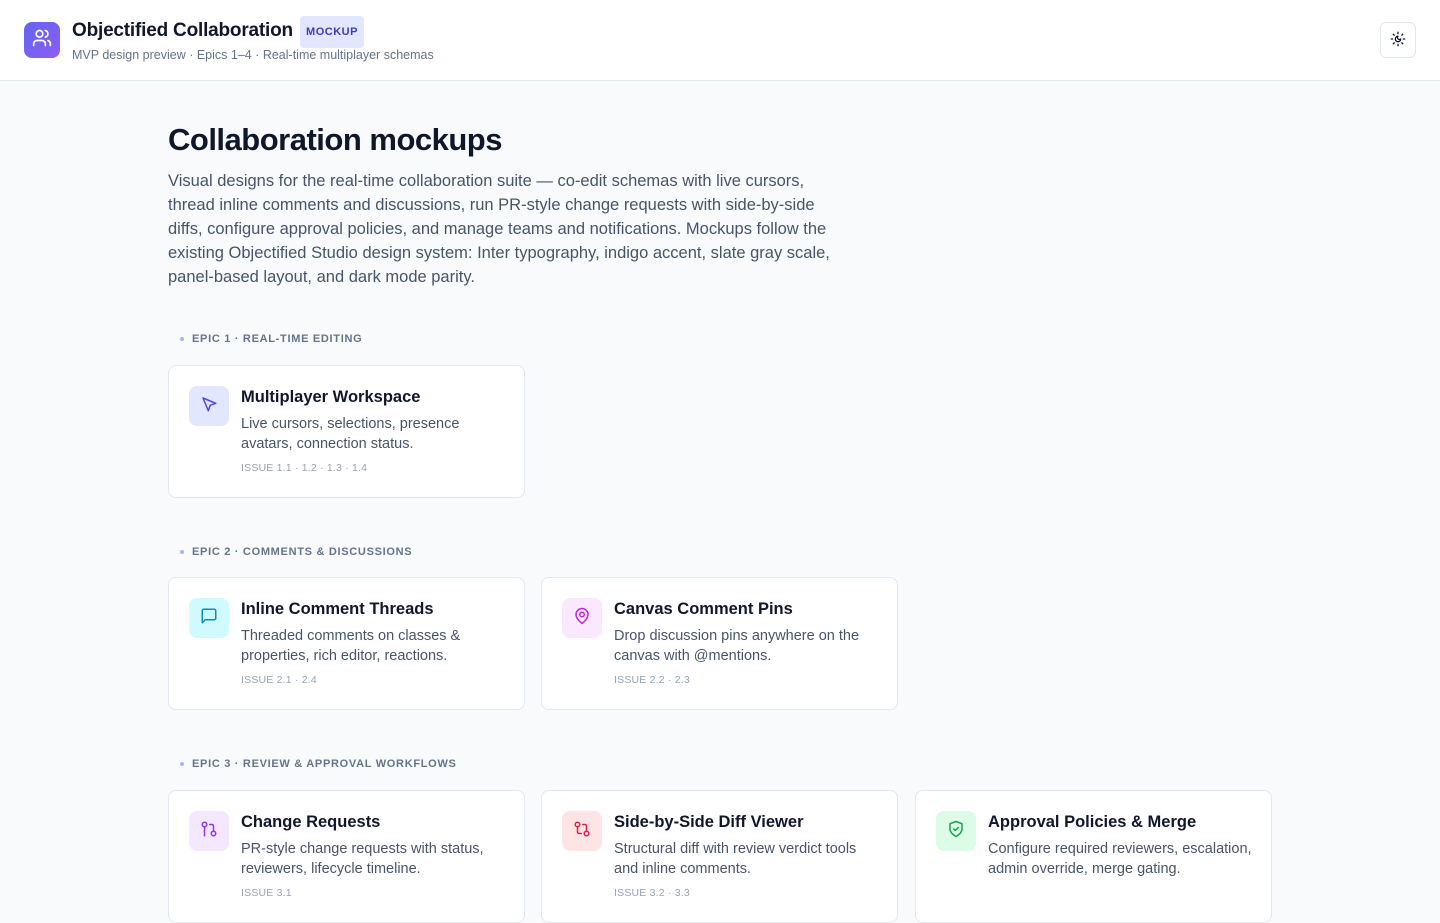  What do you see at coordinates (652, 680) in the screenshot?
I see `card-issue-ref: ISSUE 2.2 · 2.3` at bounding box center [652, 680].